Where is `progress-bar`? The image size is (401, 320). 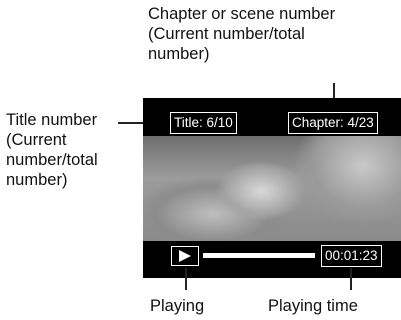
progress-bar is located at coordinates (259, 255).